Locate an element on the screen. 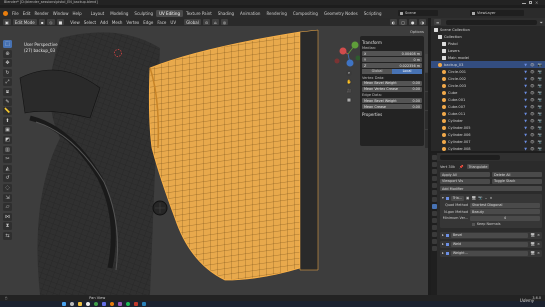 The height and width of the screenshot is (307, 545). world-props-icon is located at coordinates (434, 192).